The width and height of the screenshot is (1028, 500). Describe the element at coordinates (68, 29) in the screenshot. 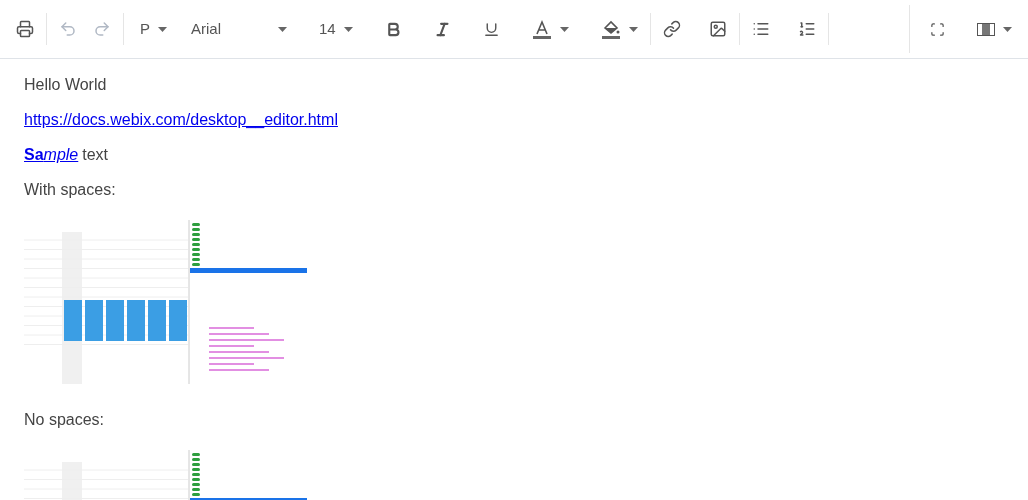

I see `undo-icon` at that location.